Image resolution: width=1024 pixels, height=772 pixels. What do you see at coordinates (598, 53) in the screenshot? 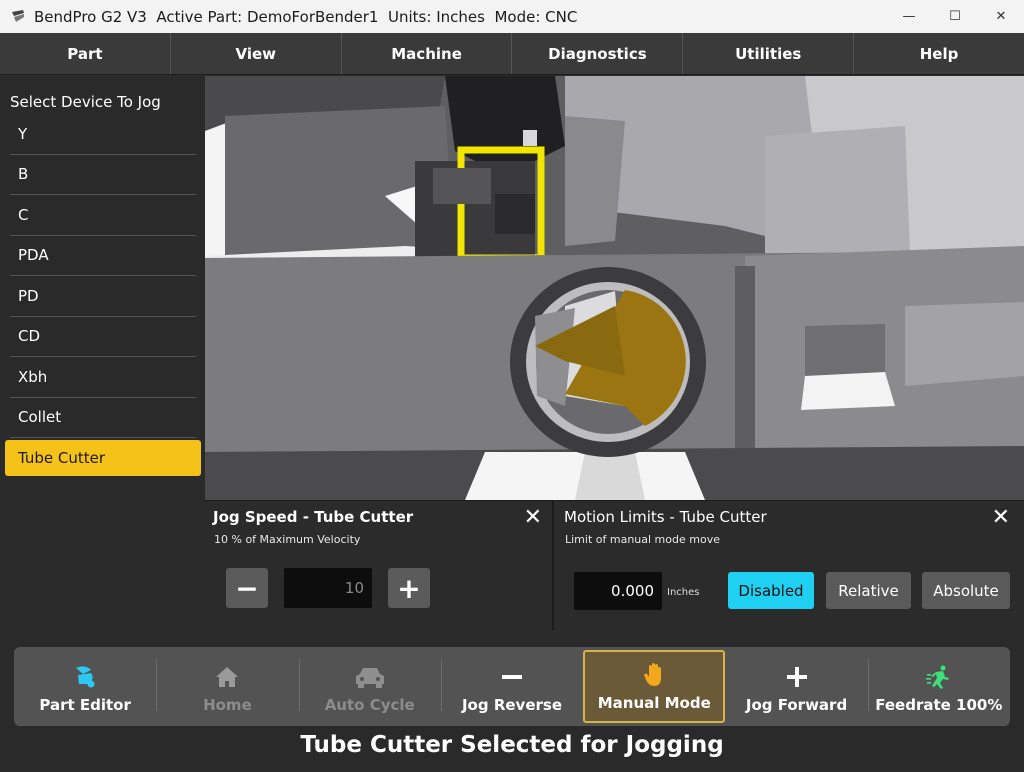
I see `menu-diagnostics: Diagnostics` at bounding box center [598, 53].